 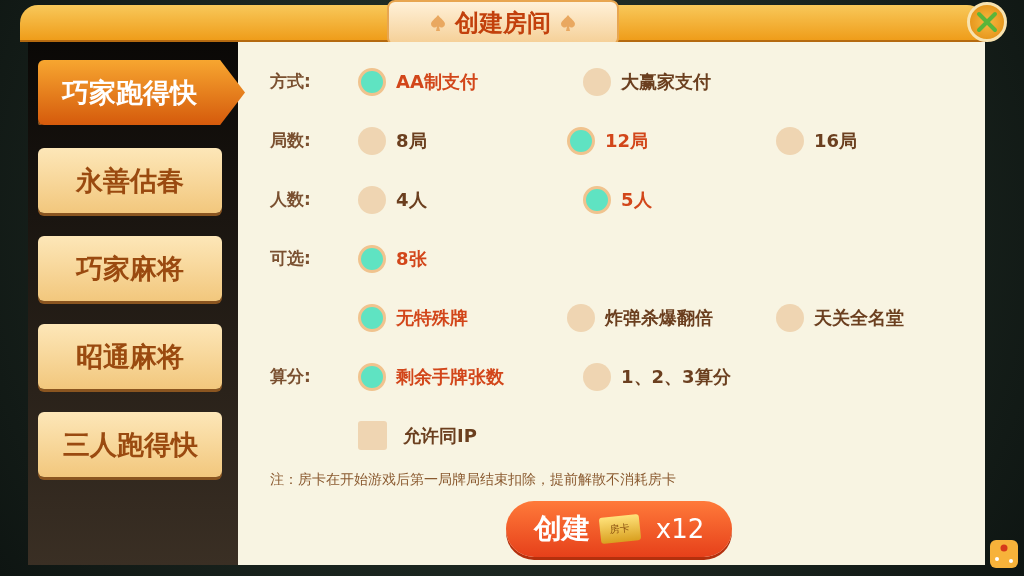 I want to click on create-button: 创建 房卡 x12, so click(x=619, y=529).